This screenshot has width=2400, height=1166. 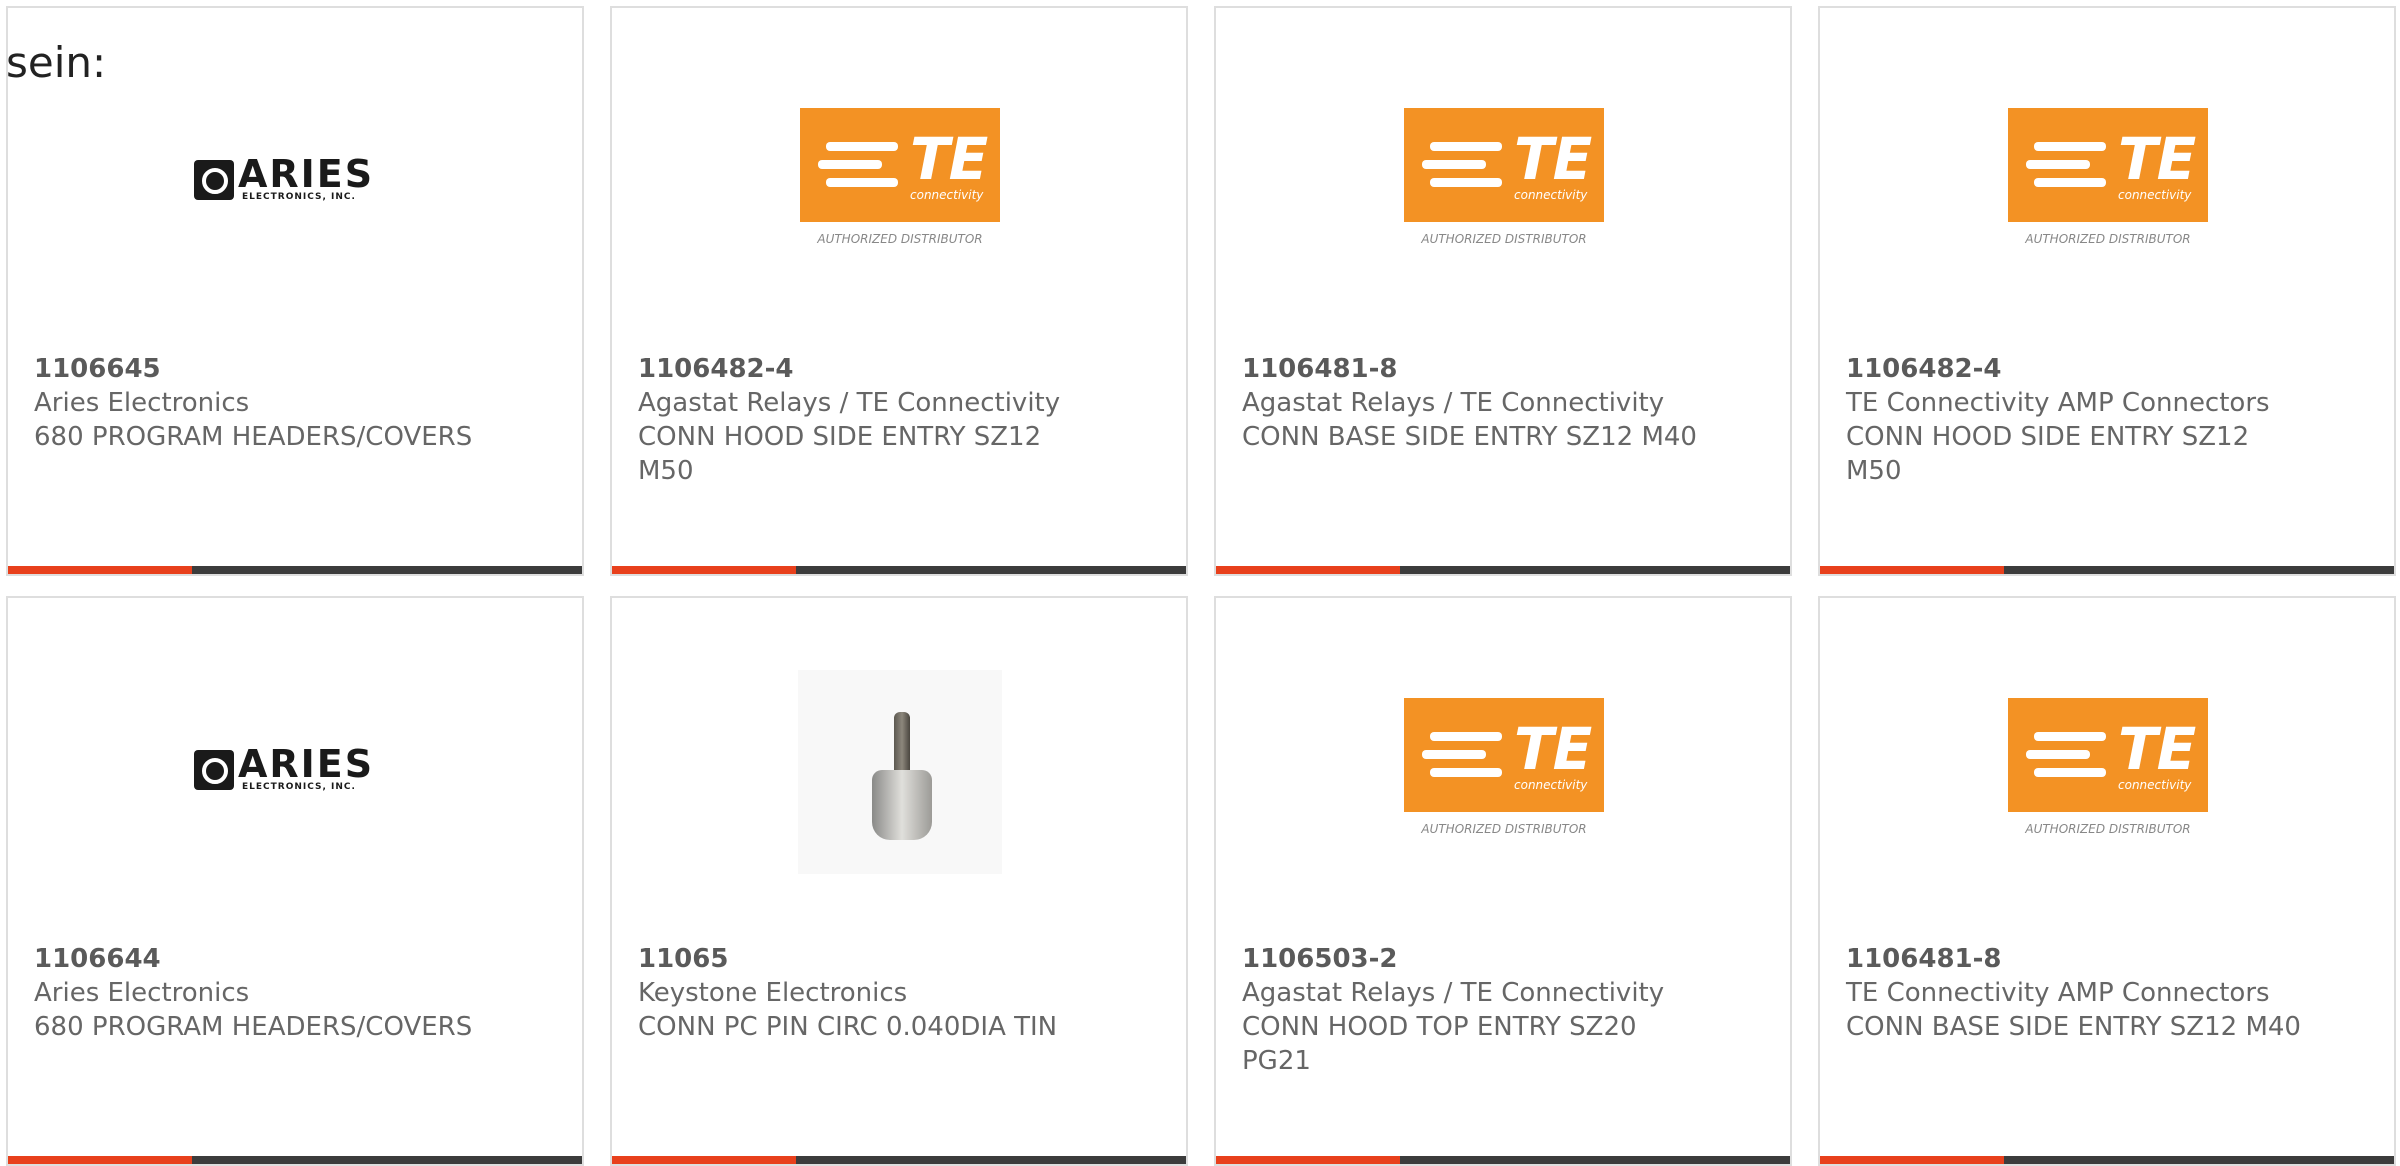 I want to click on part-number: 11065, so click(x=868, y=959).